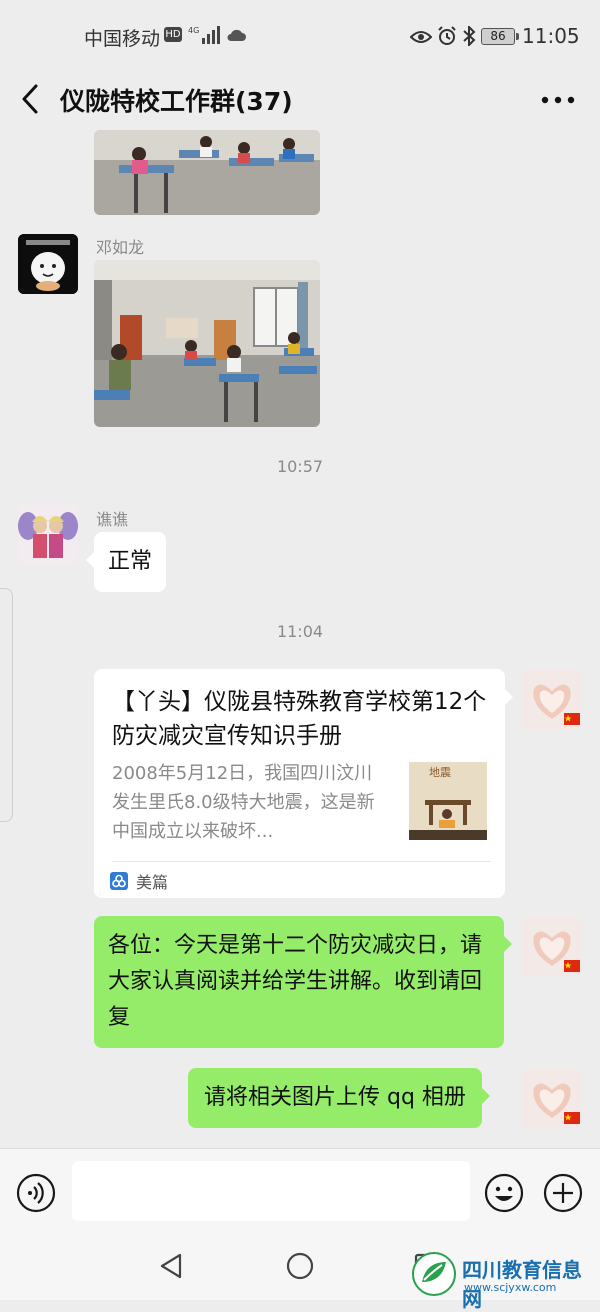  What do you see at coordinates (447, 35) in the screenshot?
I see `alarm-icon` at bounding box center [447, 35].